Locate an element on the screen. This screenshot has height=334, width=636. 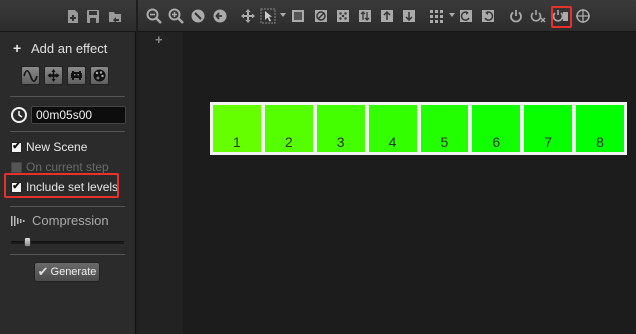
invader-effect-button is located at coordinates (76, 75).